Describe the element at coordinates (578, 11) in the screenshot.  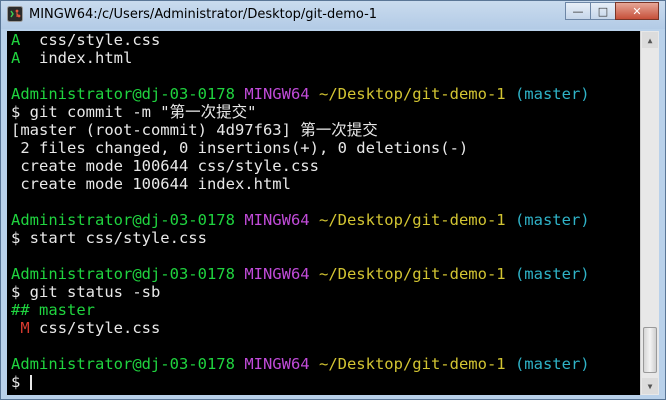
I see `minimize-button: —` at that location.